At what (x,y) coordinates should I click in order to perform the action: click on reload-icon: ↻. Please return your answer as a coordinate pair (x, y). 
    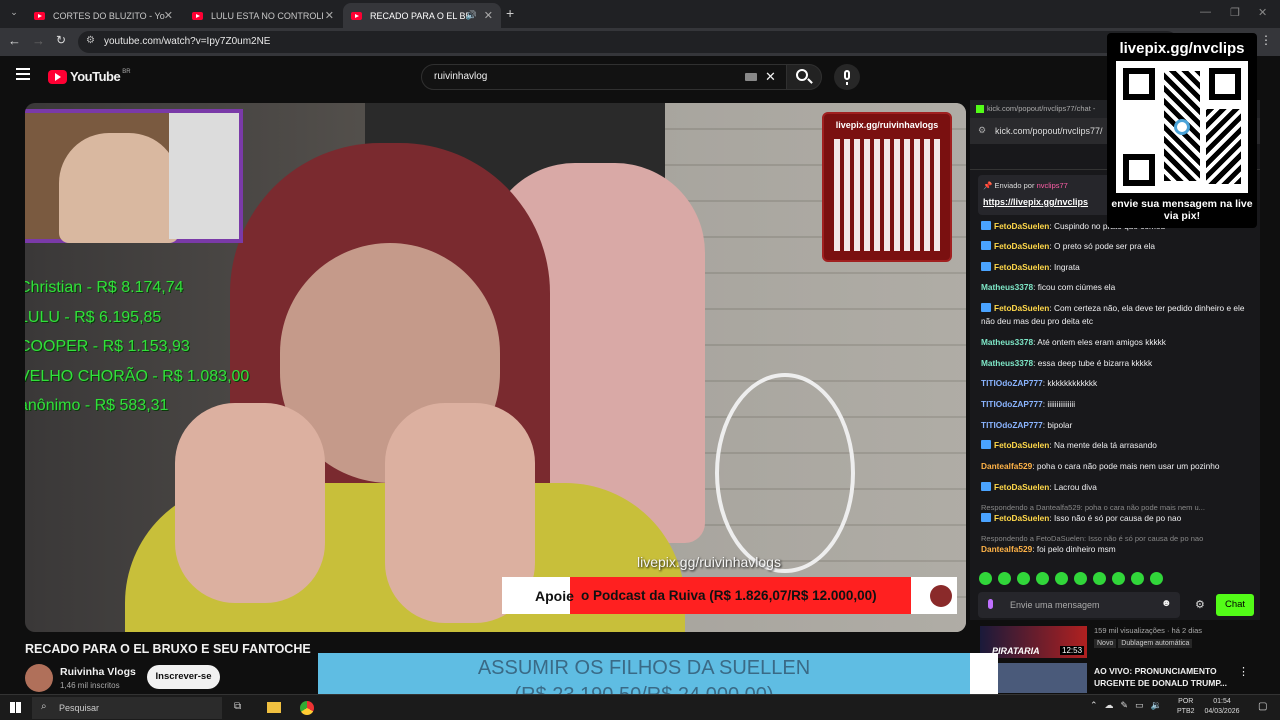
    Looking at the image, I should click on (61, 40).